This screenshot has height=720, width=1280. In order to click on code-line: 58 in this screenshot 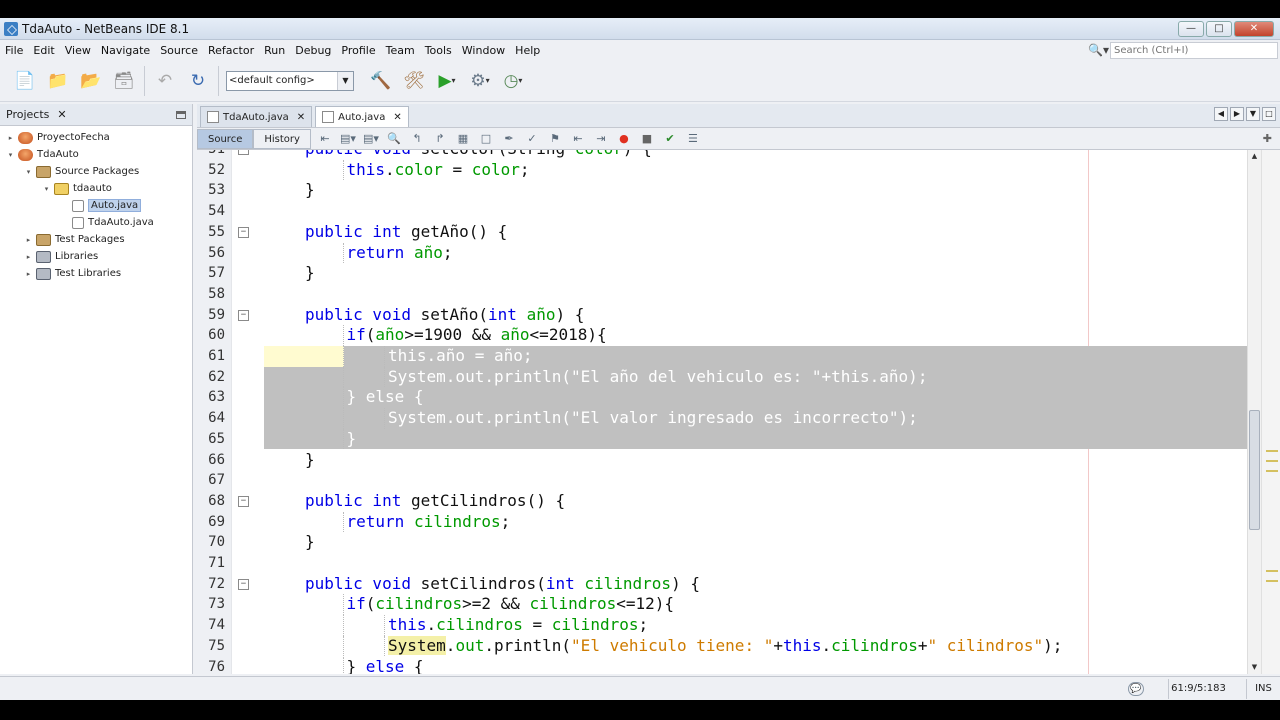, I will do `click(722, 294)`.